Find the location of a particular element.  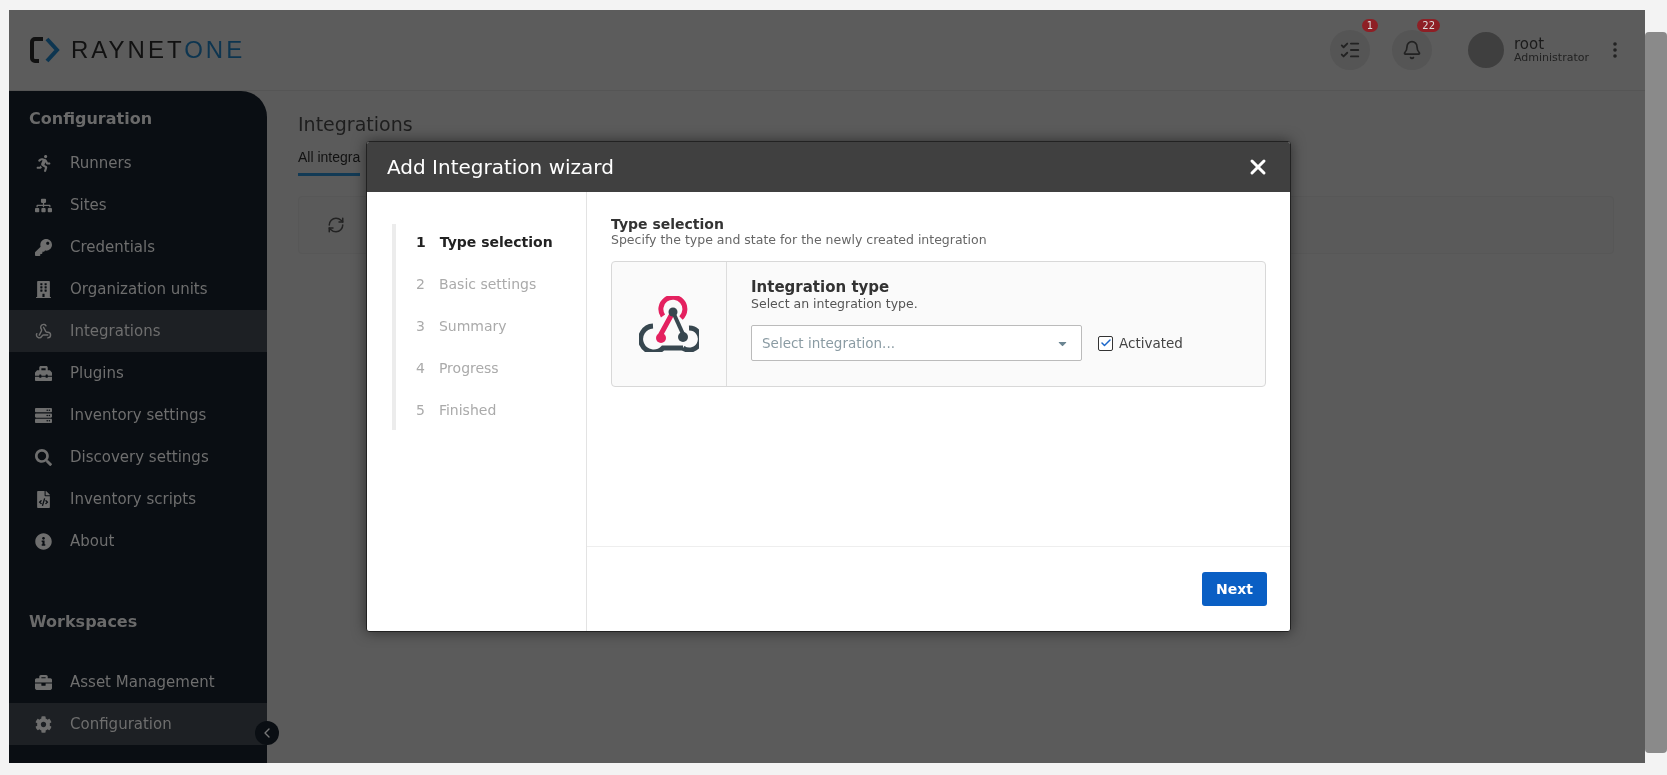

building-icon is located at coordinates (43, 289).